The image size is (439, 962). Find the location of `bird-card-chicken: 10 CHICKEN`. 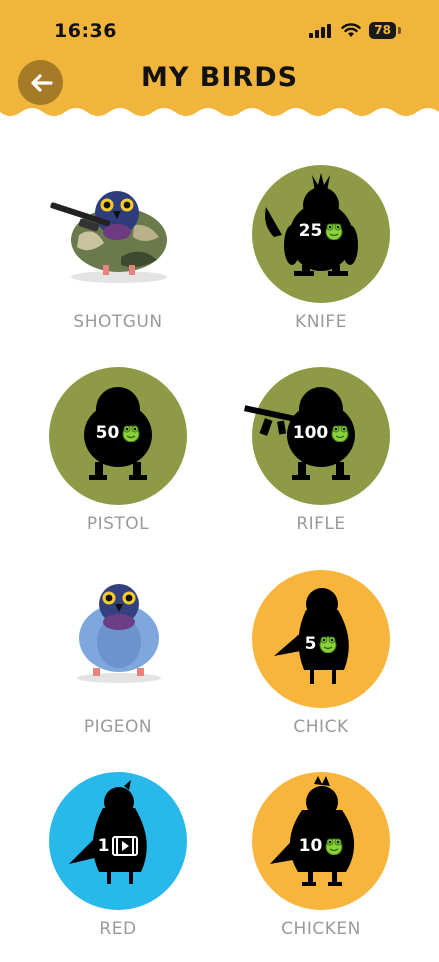

bird-card-chicken: 10 CHICKEN is located at coordinates (321, 867).